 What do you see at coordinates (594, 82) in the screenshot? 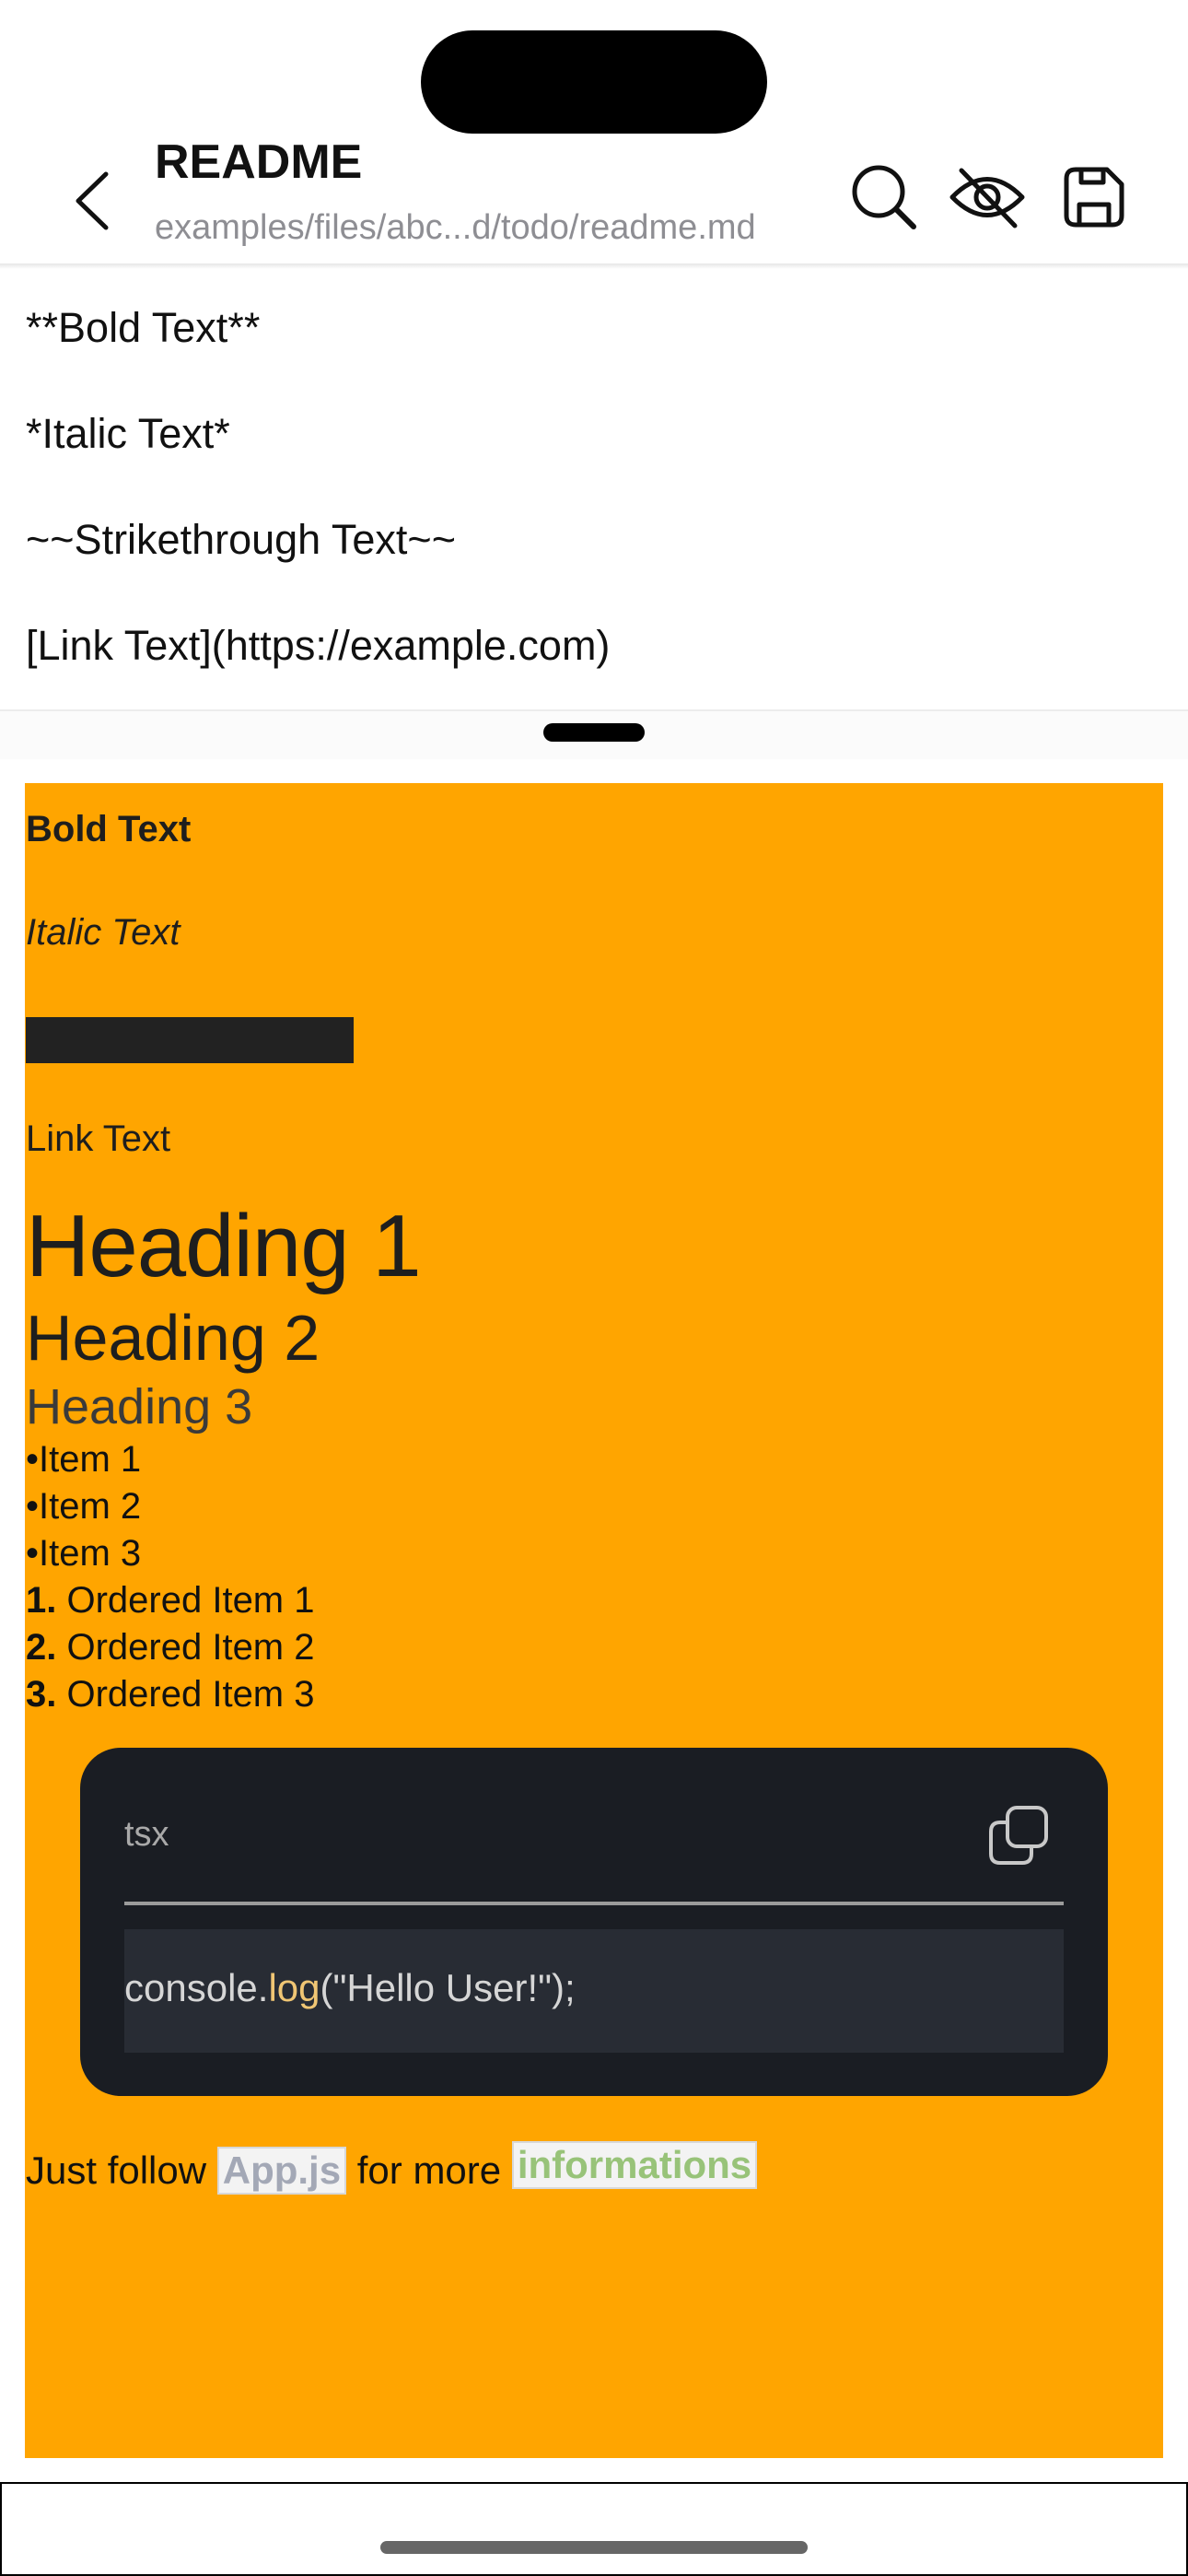
I see `dynamic-island` at bounding box center [594, 82].